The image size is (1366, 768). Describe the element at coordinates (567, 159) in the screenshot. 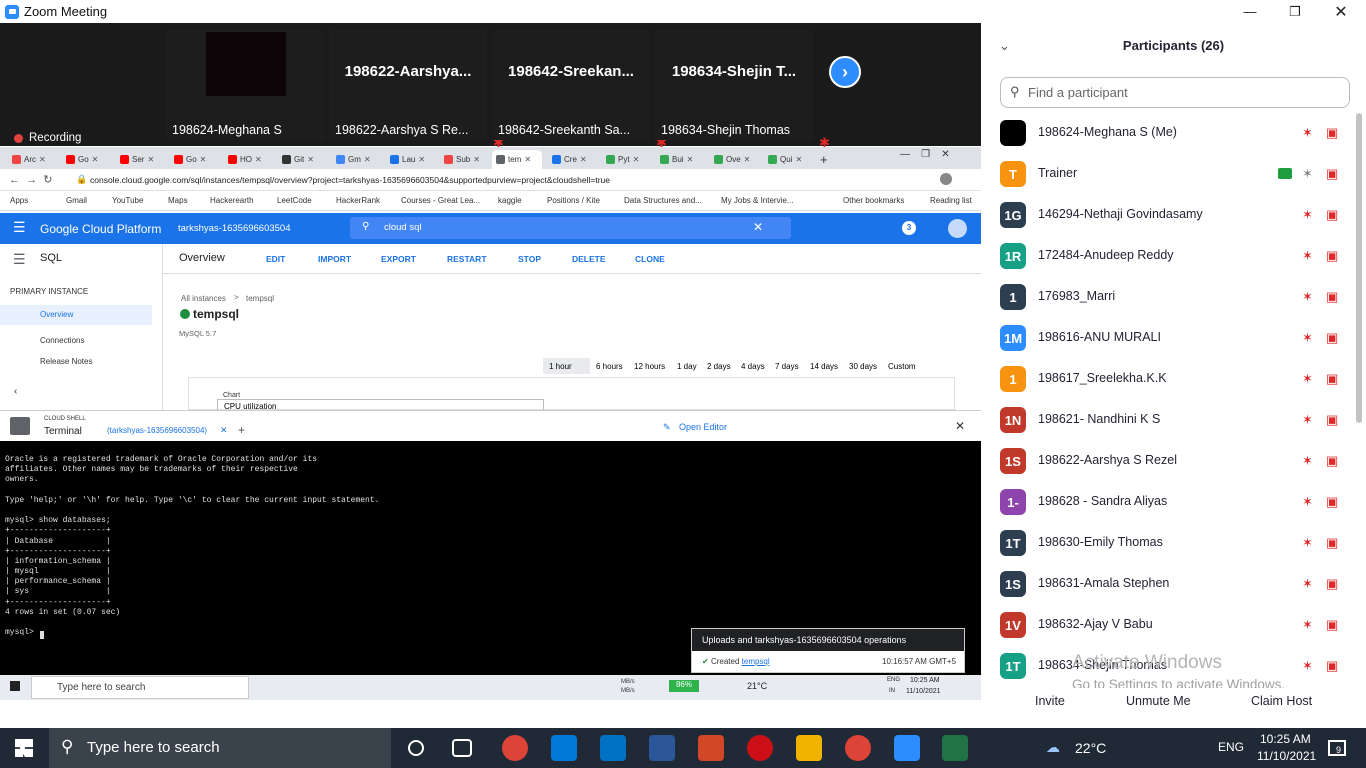

I see `browser-tab: Cre ✕` at that location.